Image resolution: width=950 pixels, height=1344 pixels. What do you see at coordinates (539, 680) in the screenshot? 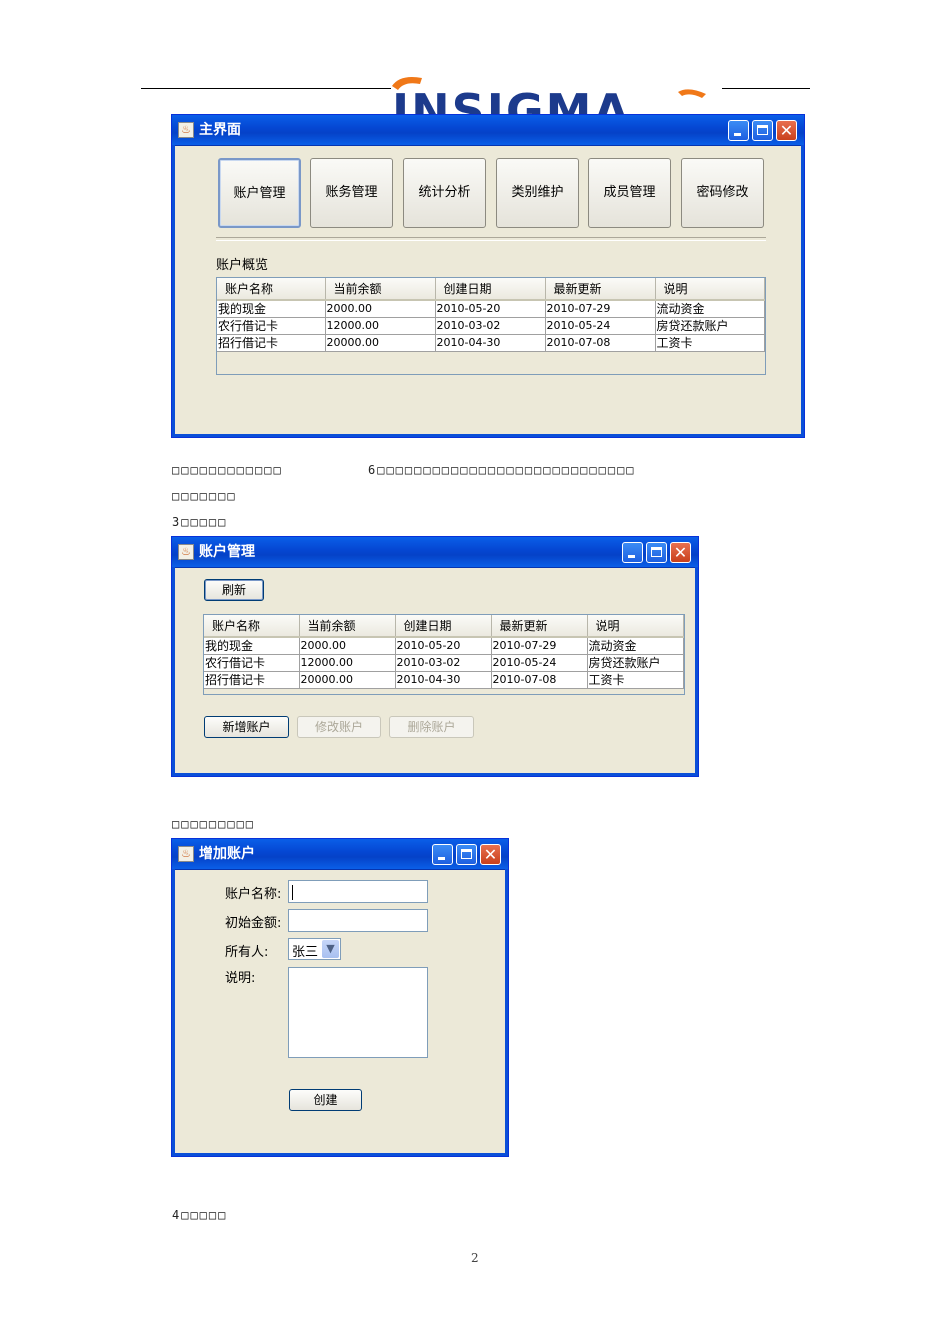
I see `table-cell: 2010-07-08` at bounding box center [539, 680].